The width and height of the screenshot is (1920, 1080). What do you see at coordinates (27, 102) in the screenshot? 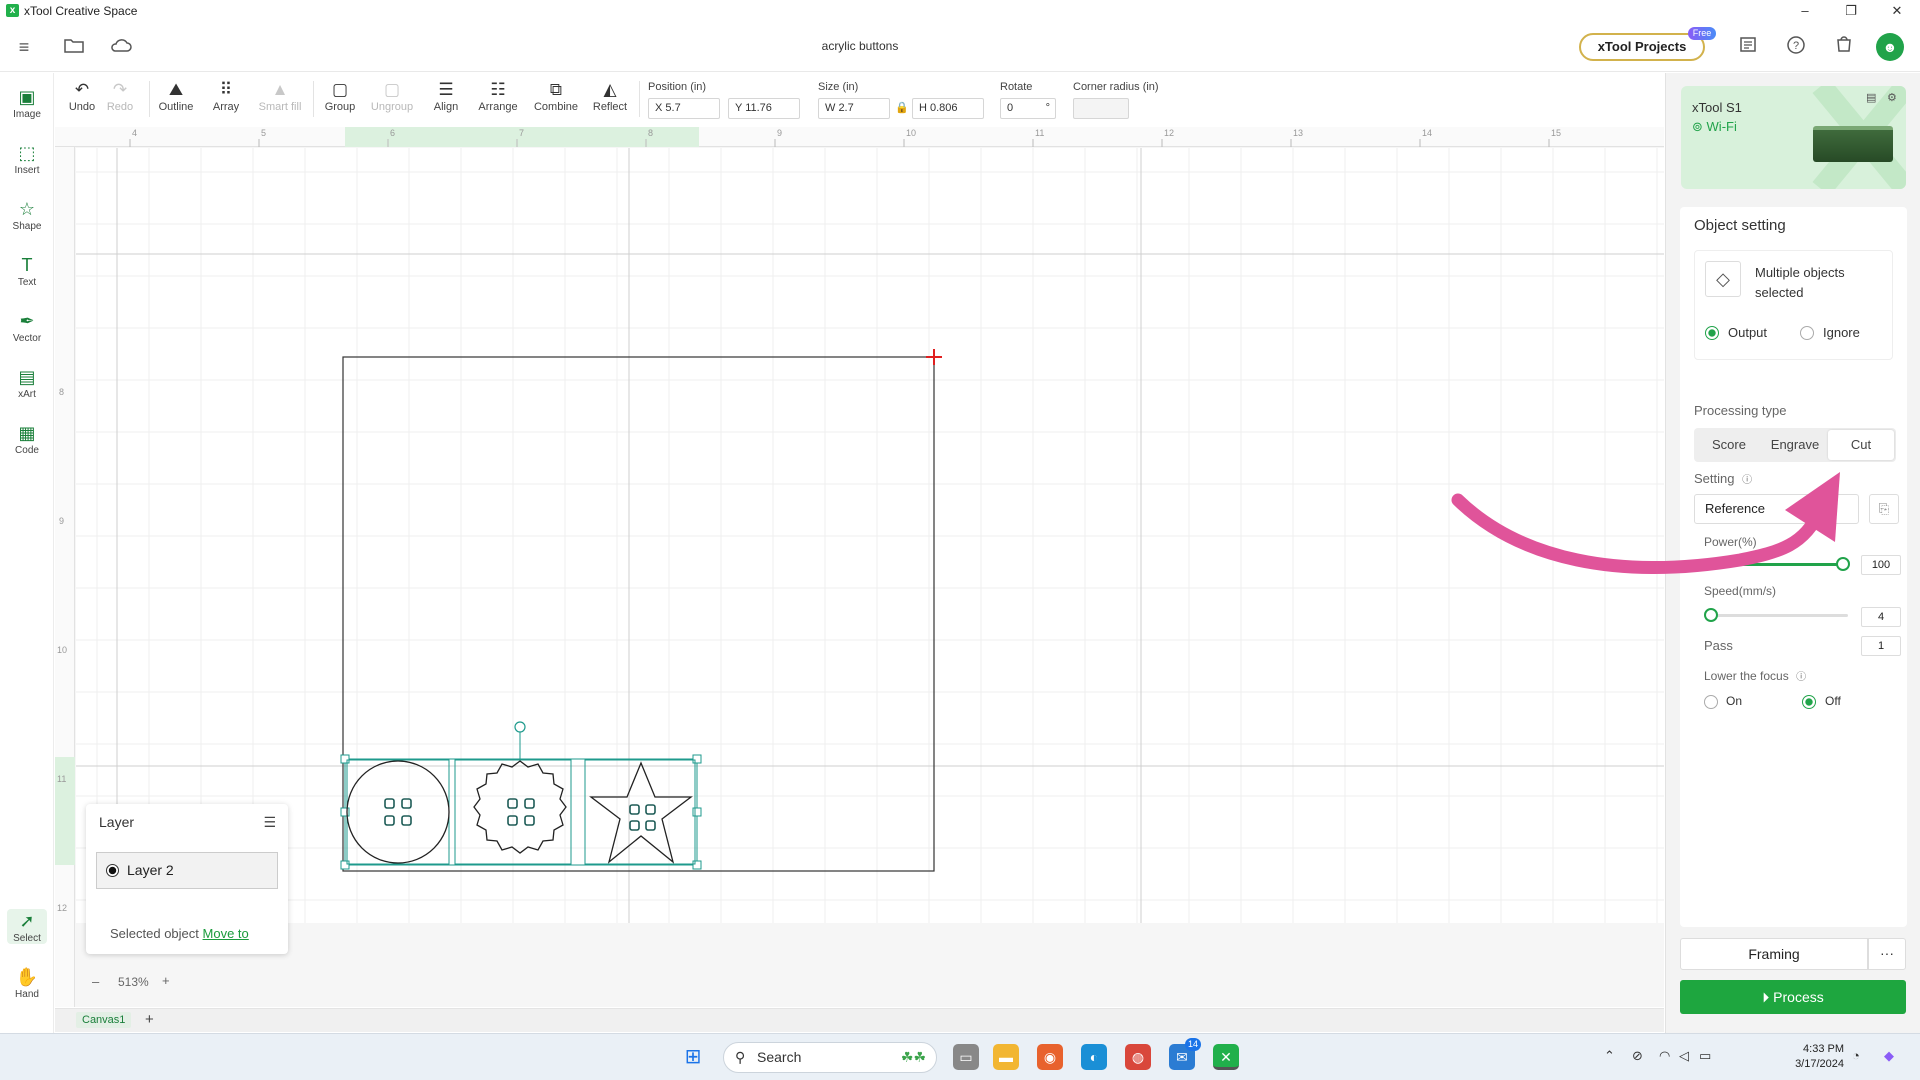
I see `image-tool: ▣ Image` at bounding box center [27, 102].